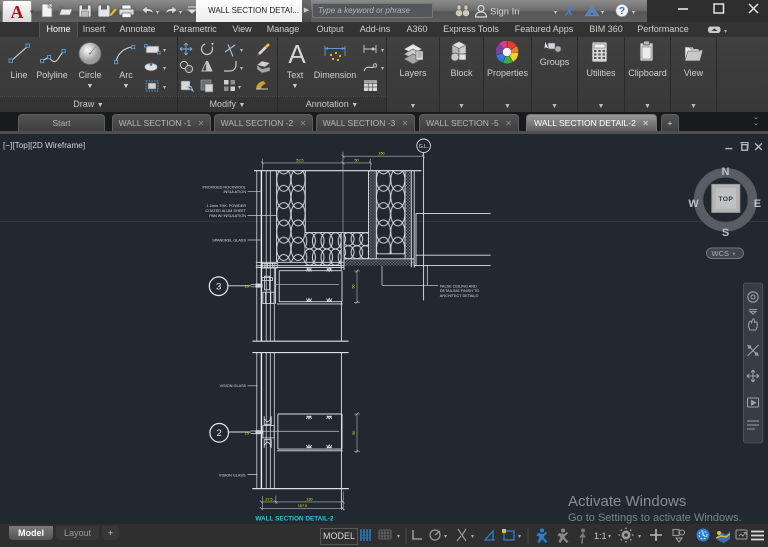 Image resolution: width=768 pixels, height=547 pixels. What do you see at coordinates (505, 12) in the screenshot?
I see `svg-text: Sign In` at bounding box center [505, 12].